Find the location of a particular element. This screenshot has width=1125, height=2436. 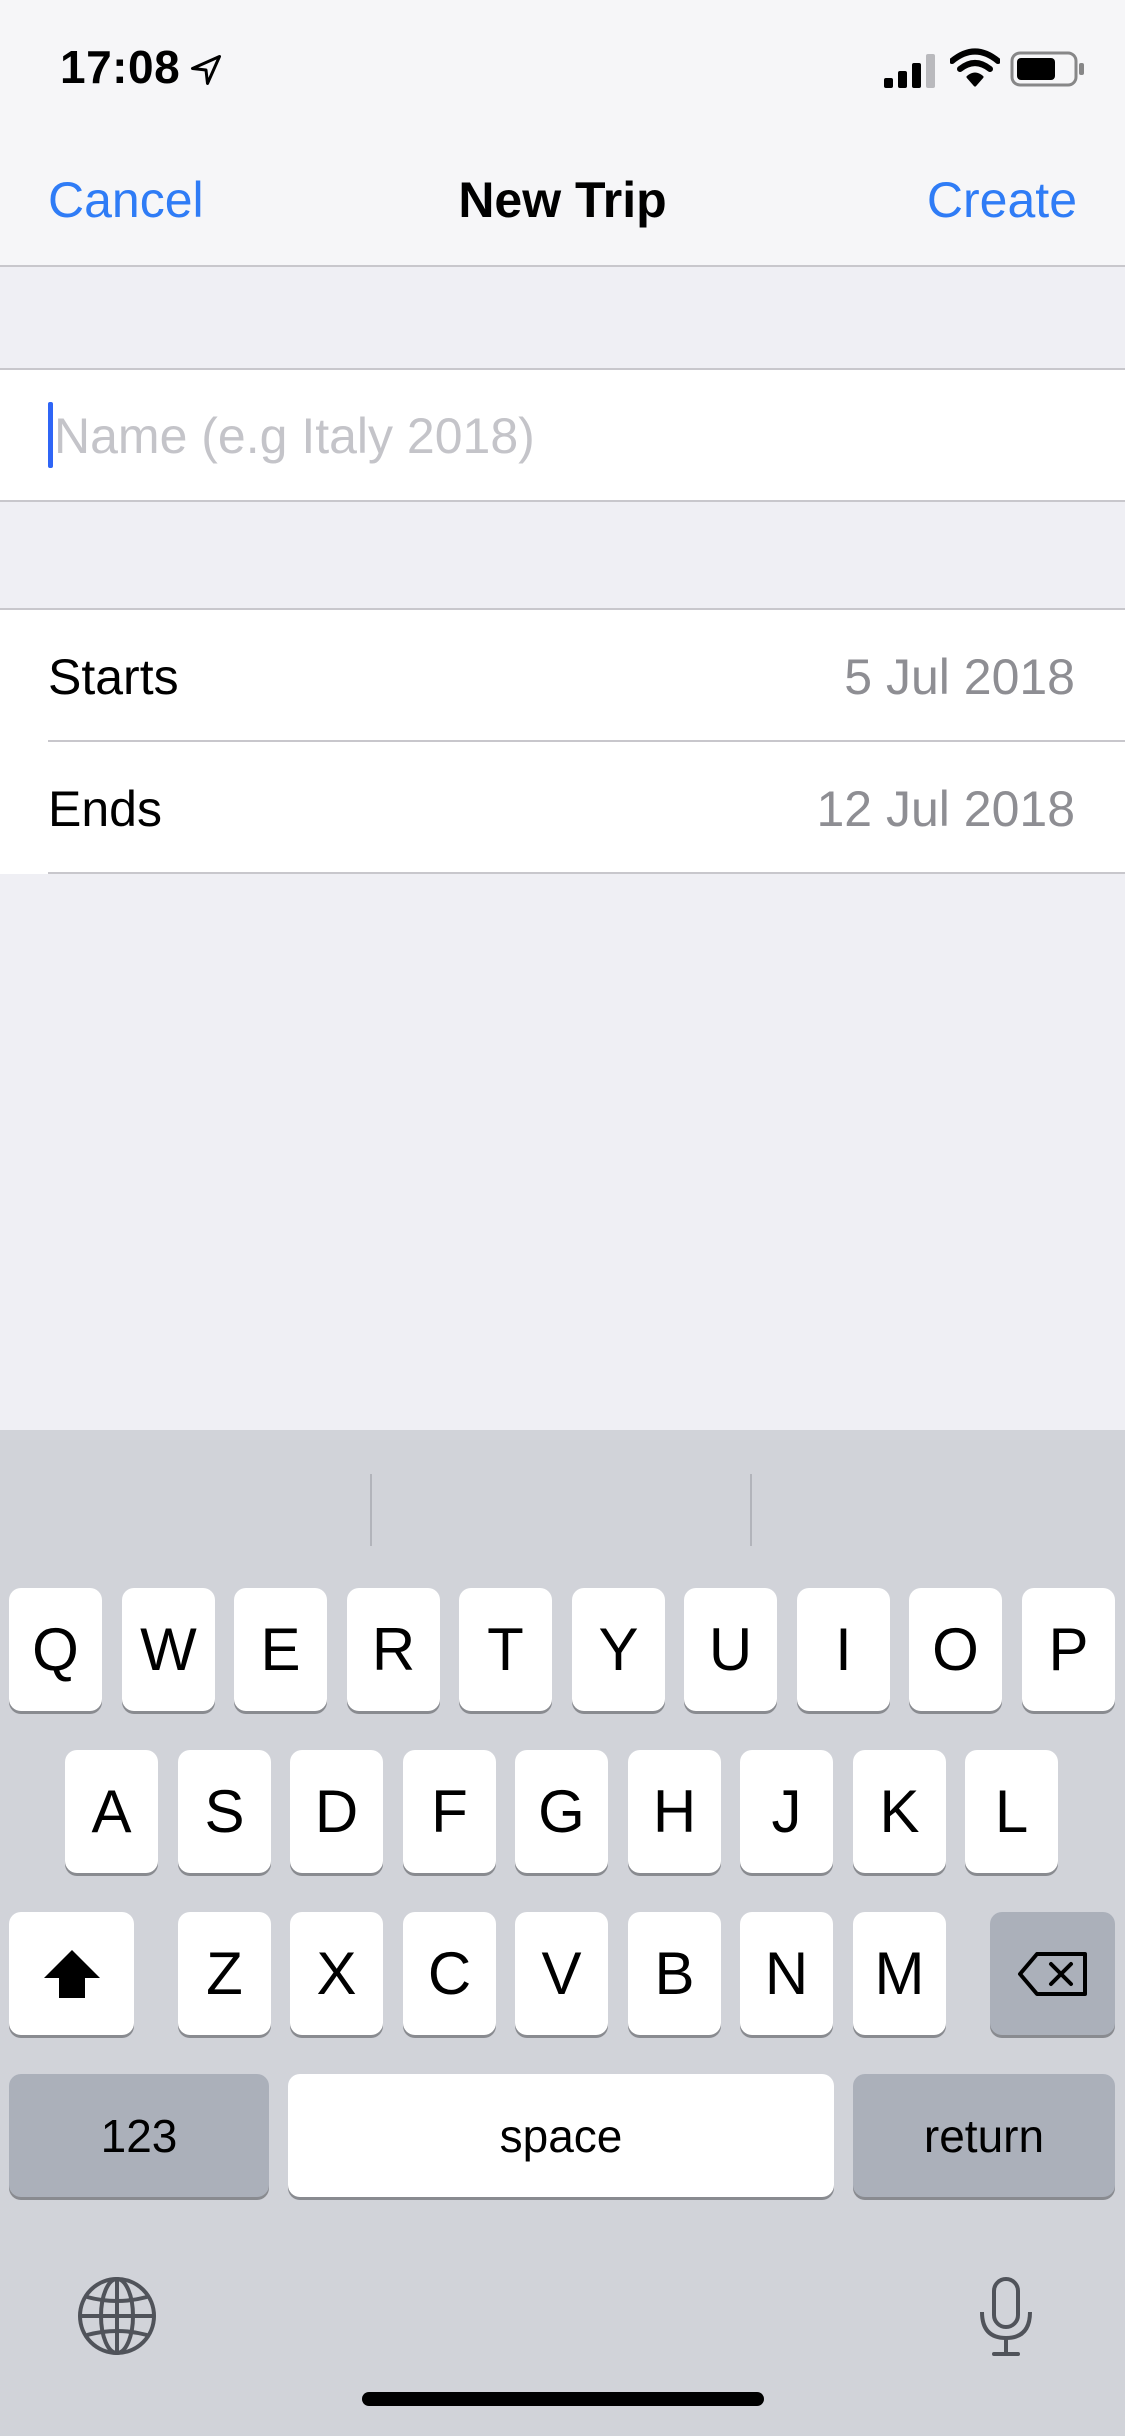

key-t: T is located at coordinates (505, 1649).